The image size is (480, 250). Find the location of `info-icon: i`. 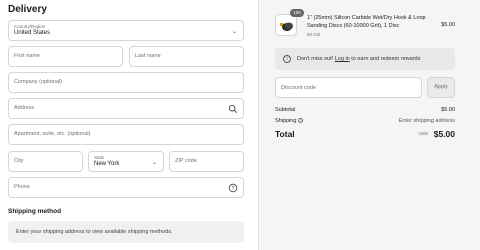

info-icon: i is located at coordinates (287, 59).